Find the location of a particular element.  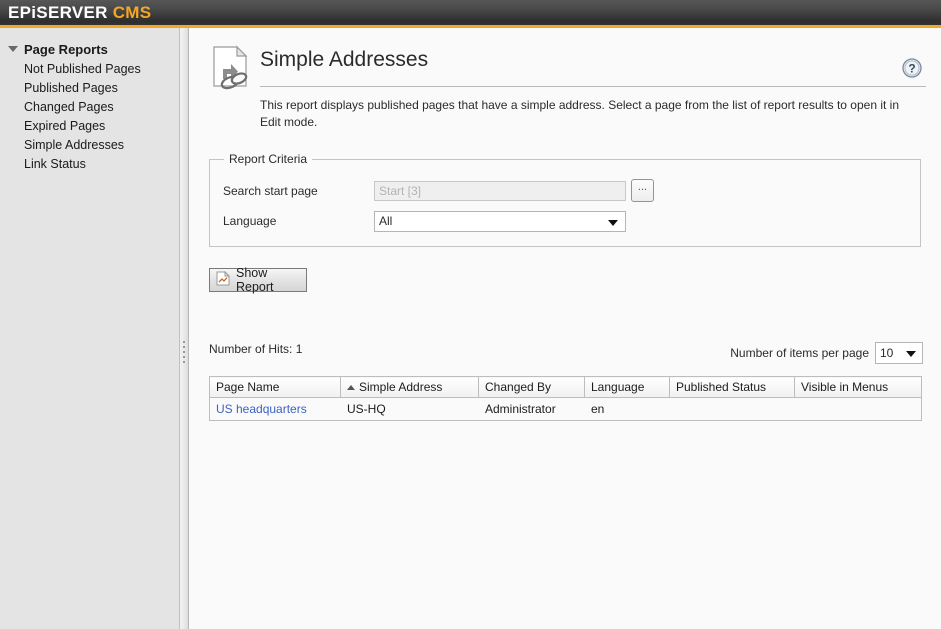

sidebar-splitter is located at coordinates (184, 328).